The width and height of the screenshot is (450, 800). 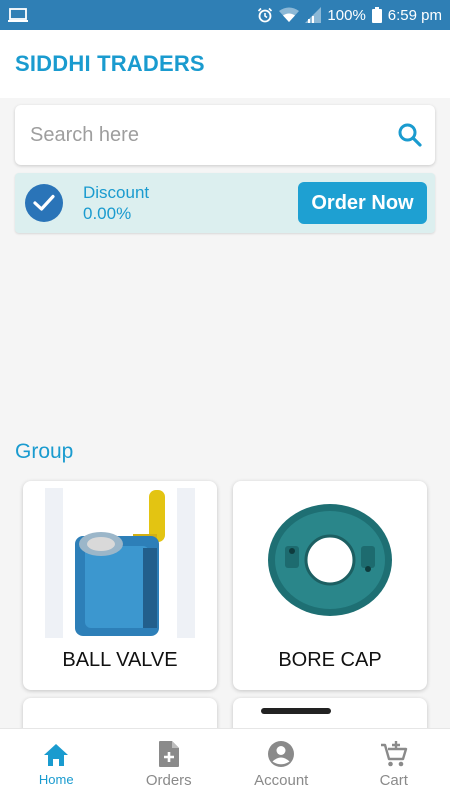 I want to click on app-title: SIDDHI TRADERS, so click(x=110, y=63).